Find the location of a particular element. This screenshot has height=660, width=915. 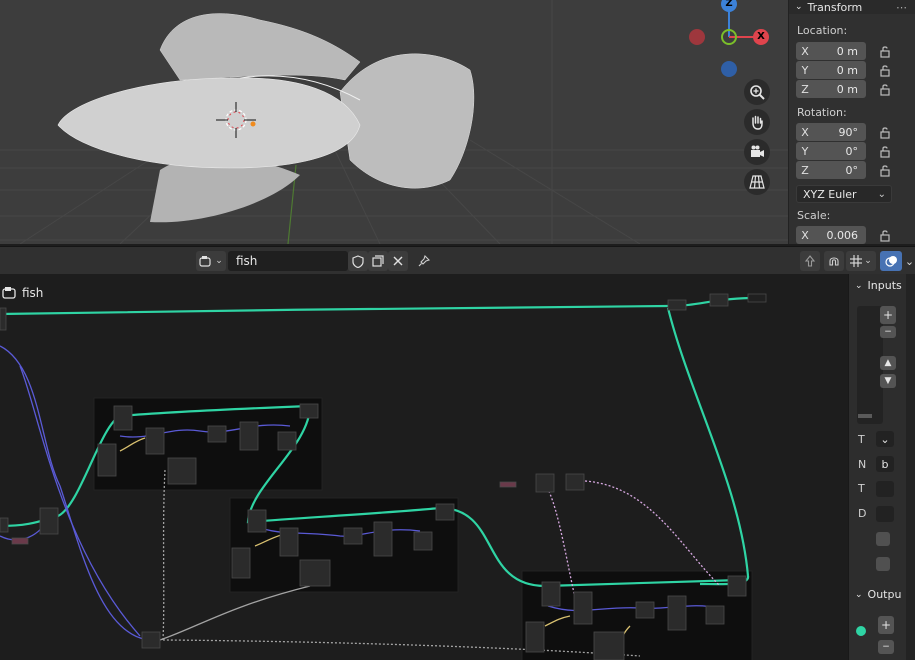

breadcrumb-label: fish is located at coordinates (33, 293).